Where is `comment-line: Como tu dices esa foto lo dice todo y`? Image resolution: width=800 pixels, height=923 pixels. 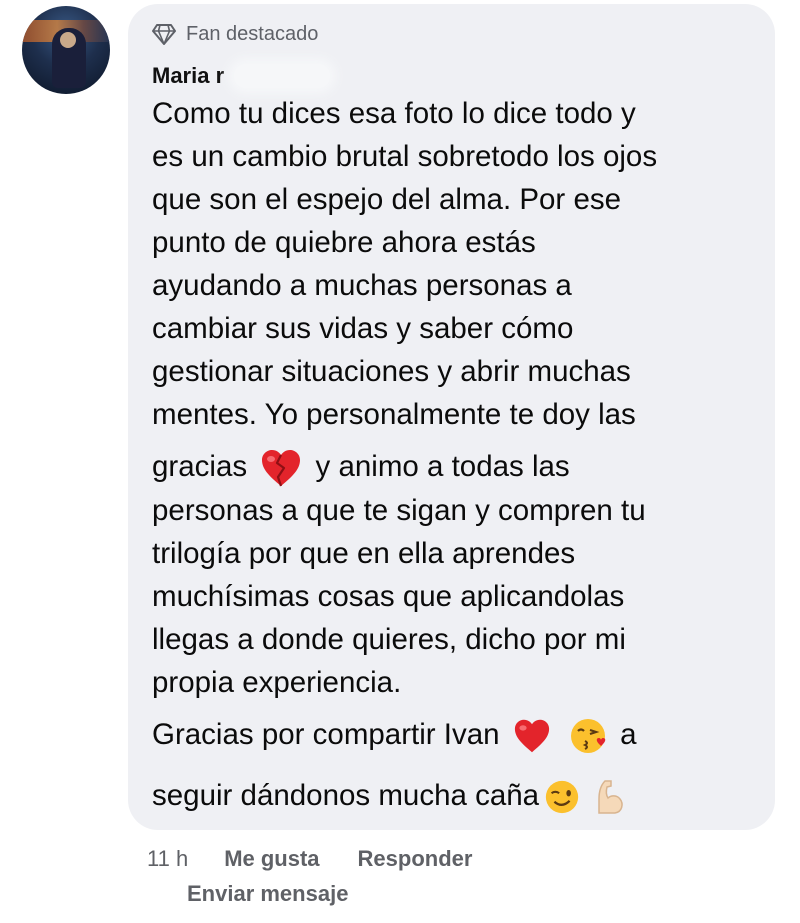 comment-line: Como tu dices esa foto lo dice todo y is located at coordinates (394, 113).